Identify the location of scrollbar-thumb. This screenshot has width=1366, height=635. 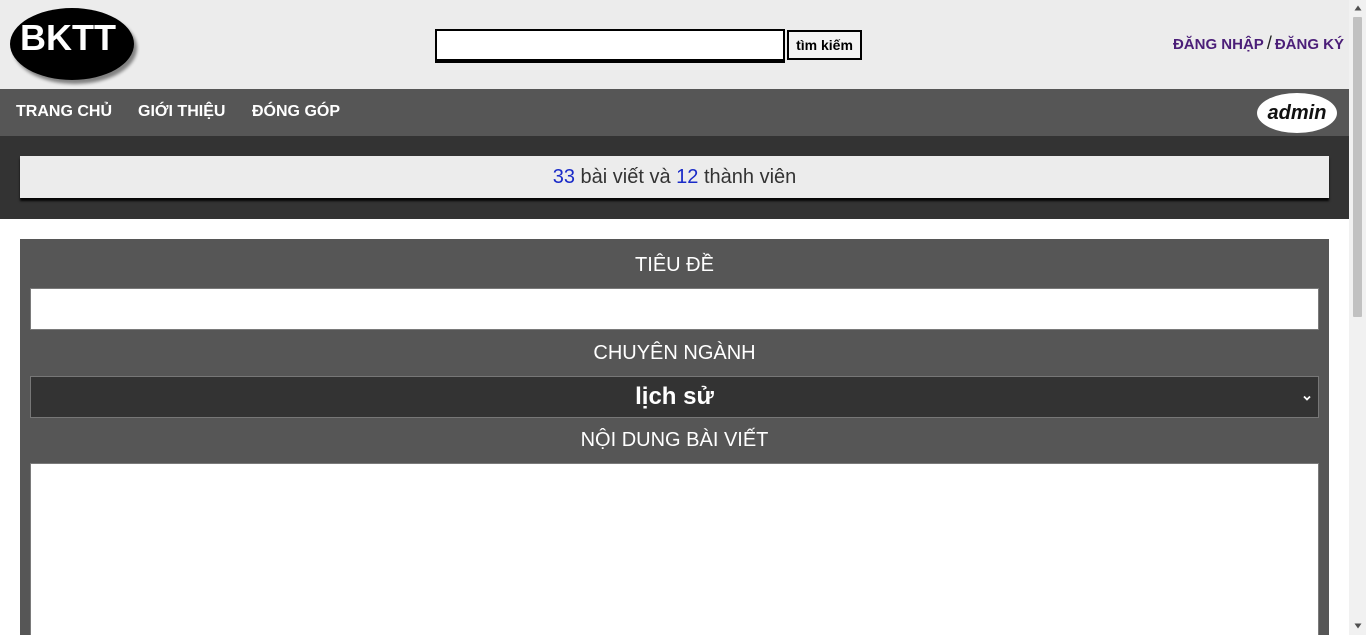
(1357, 167).